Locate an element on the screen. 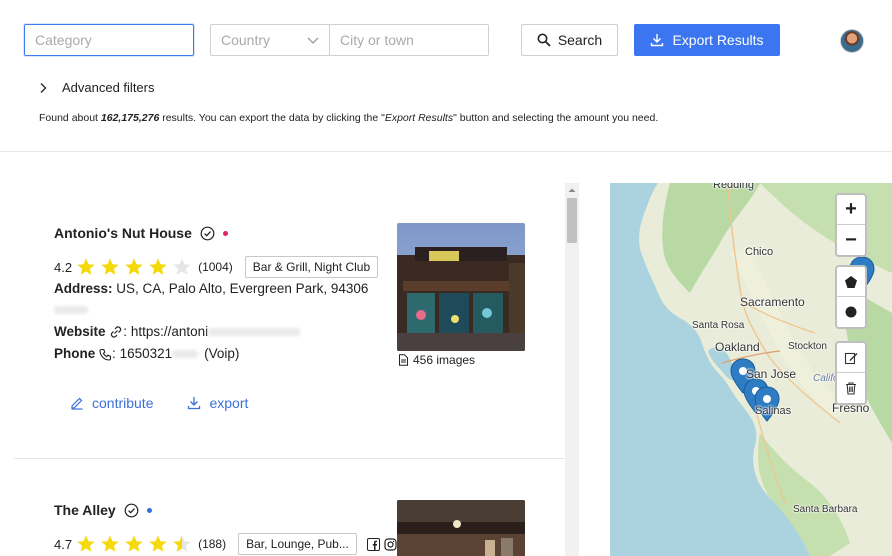  review-count: (1004) is located at coordinates (215, 267).